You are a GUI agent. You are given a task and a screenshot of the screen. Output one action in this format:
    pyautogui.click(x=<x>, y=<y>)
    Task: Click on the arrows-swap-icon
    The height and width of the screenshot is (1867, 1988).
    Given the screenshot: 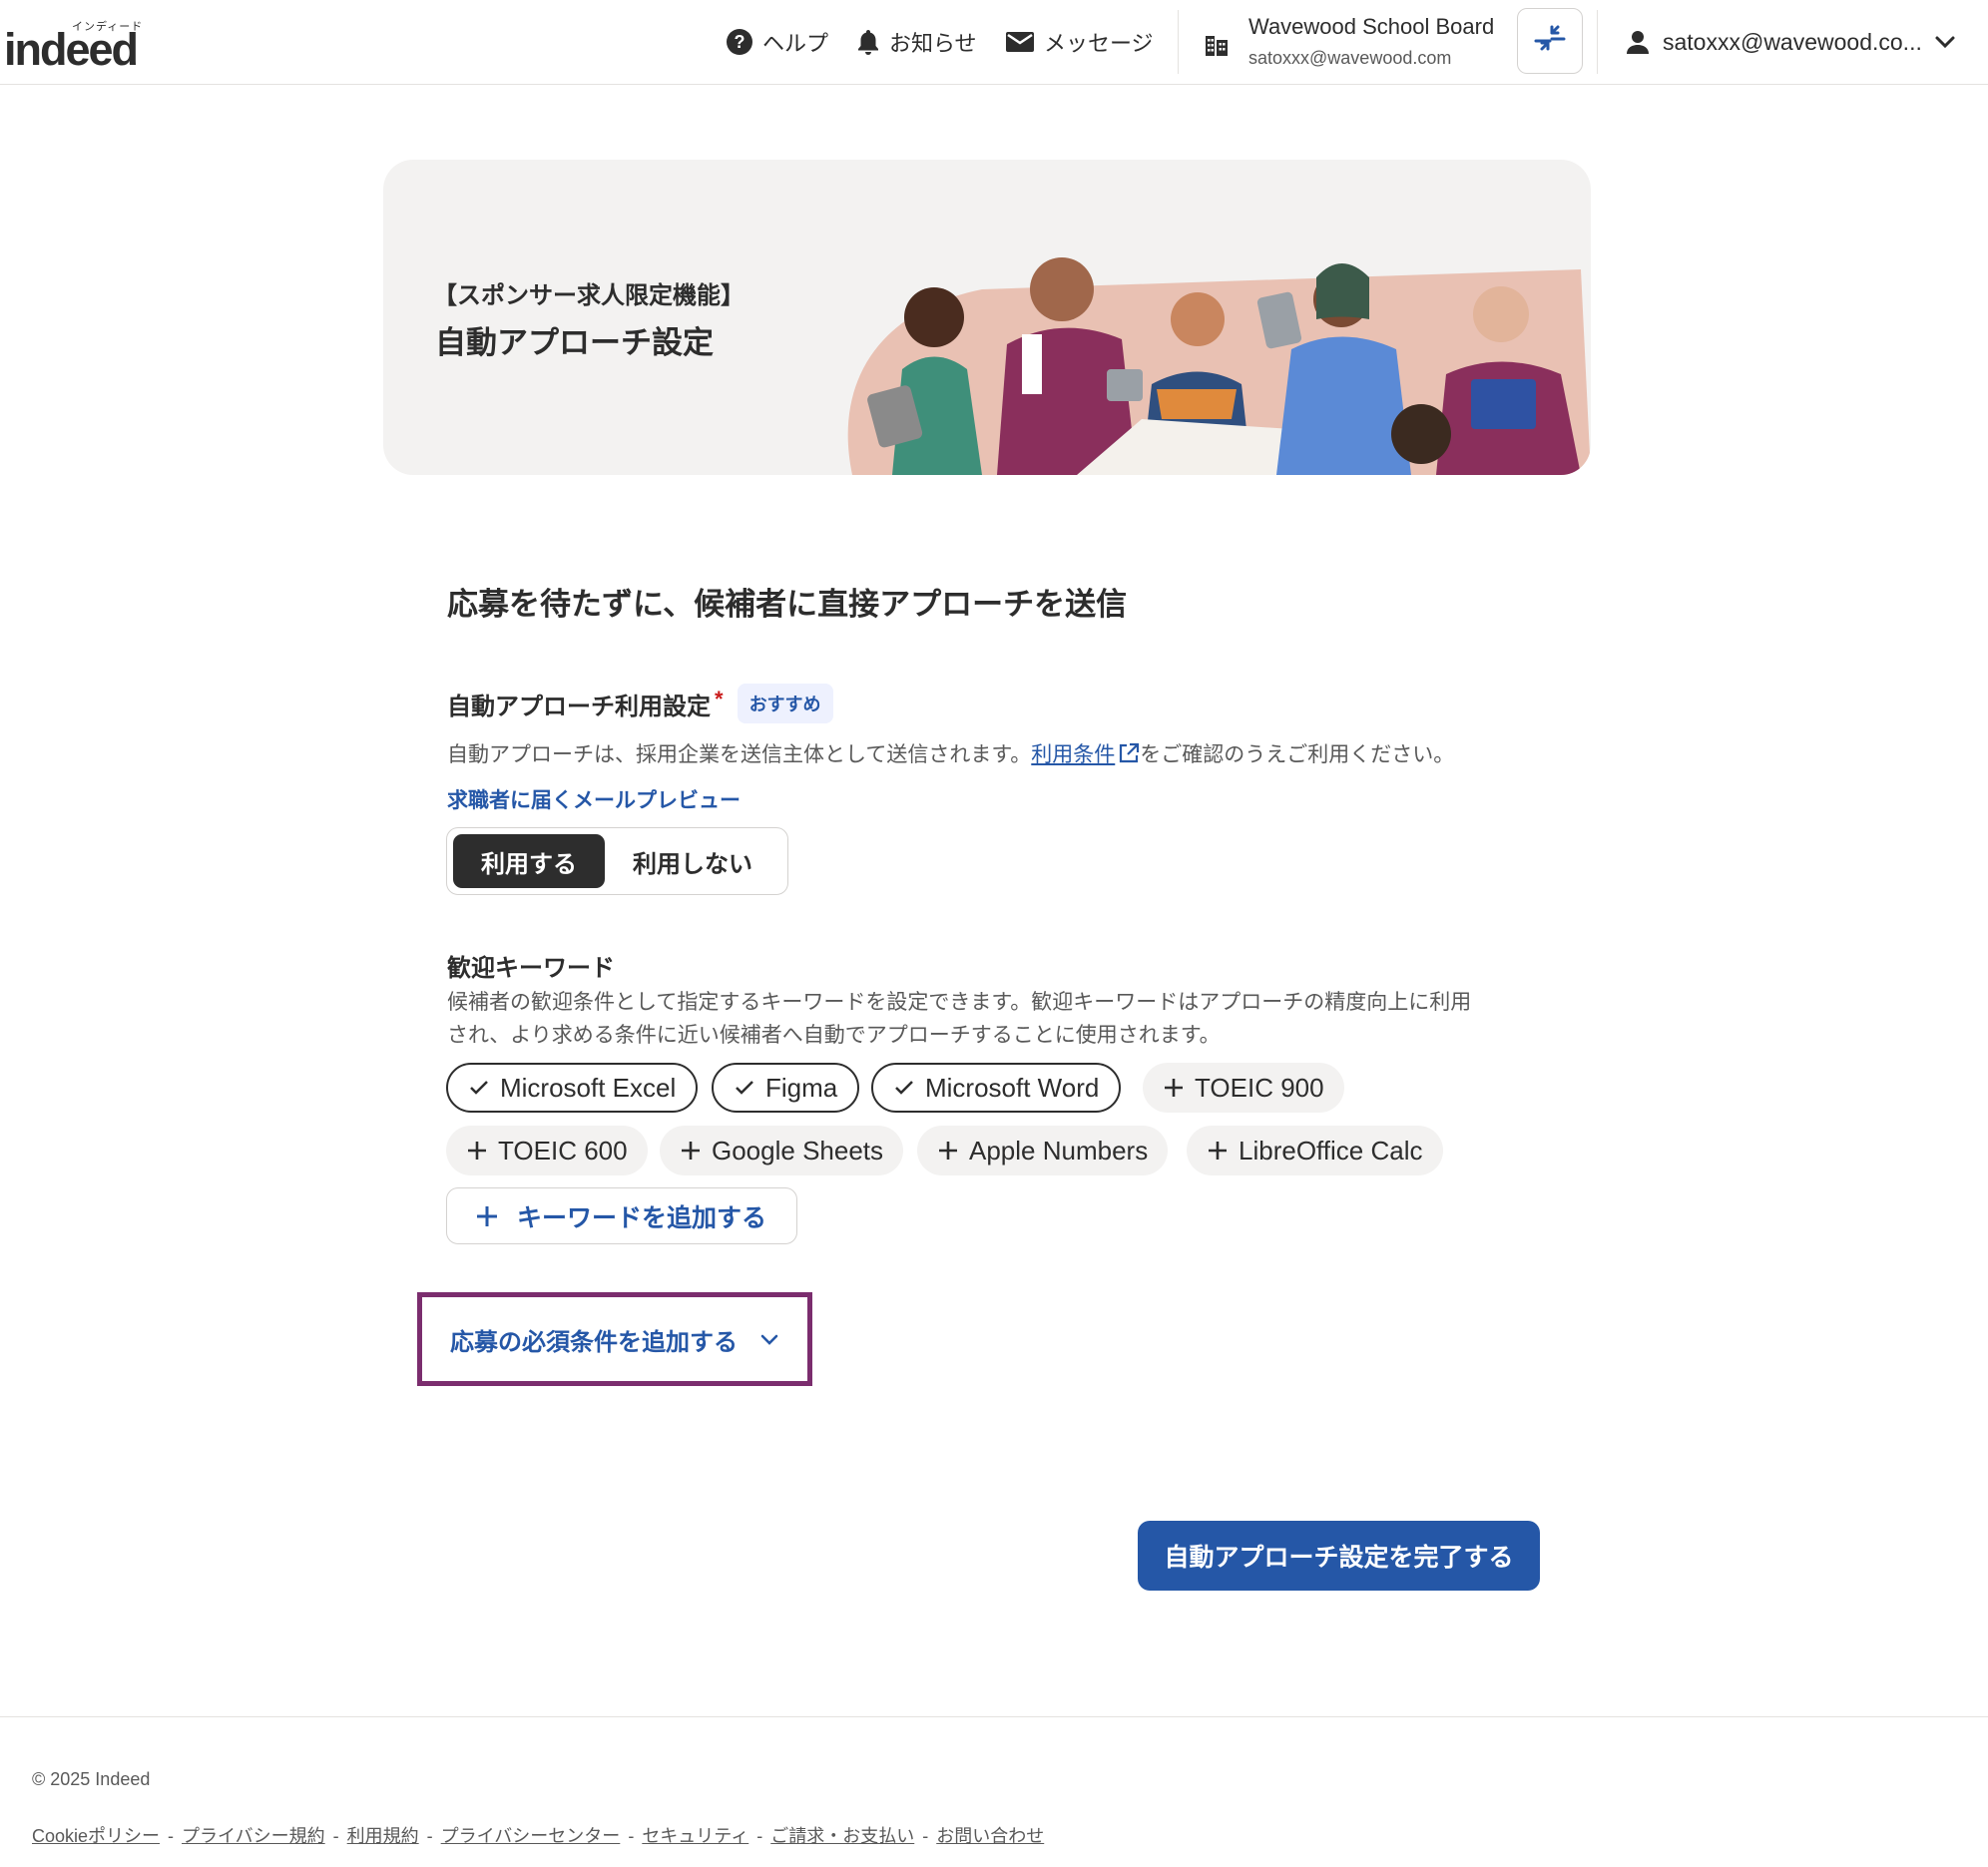 What is the action you would take?
    pyautogui.click(x=1550, y=38)
    